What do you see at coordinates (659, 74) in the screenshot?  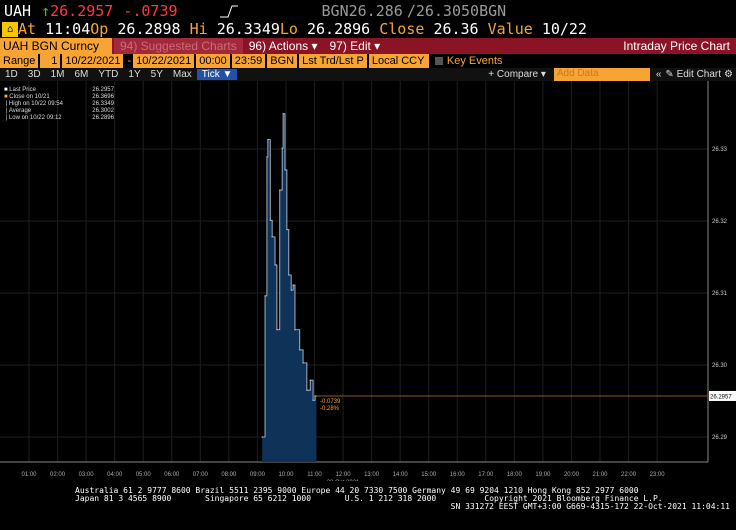 I see `collapse-icon: «` at bounding box center [659, 74].